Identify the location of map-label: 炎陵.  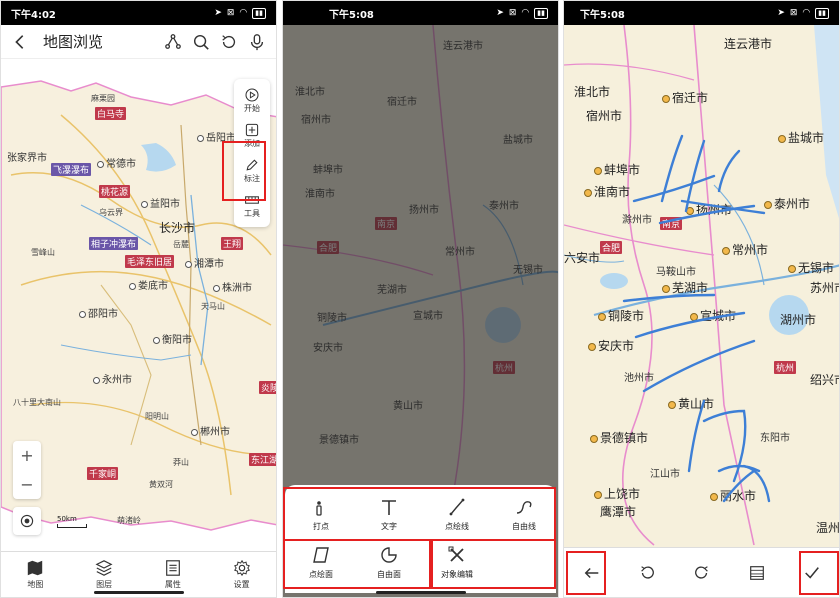
(267, 387).